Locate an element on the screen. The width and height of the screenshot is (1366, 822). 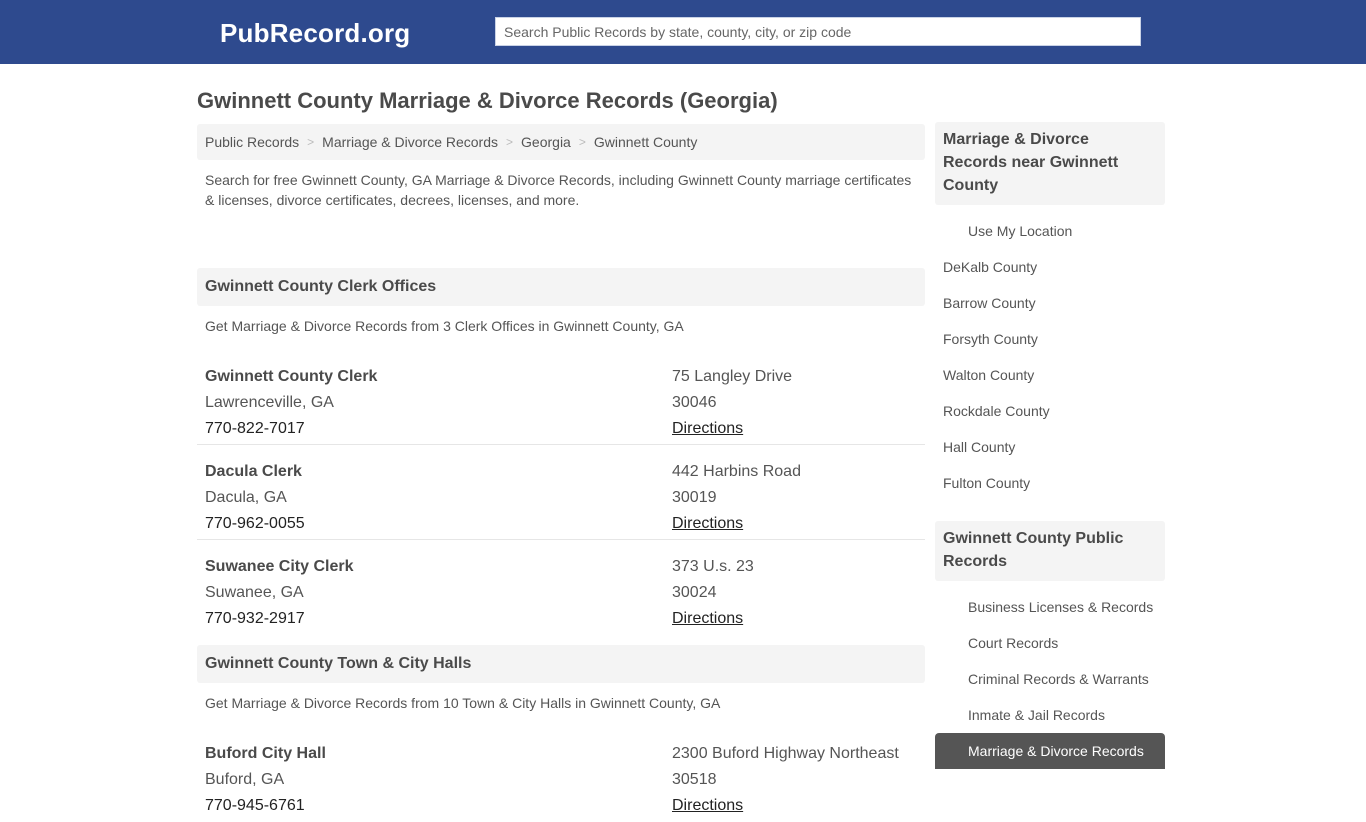
public-records-link: Court Records is located at coordinates (1013, 643).